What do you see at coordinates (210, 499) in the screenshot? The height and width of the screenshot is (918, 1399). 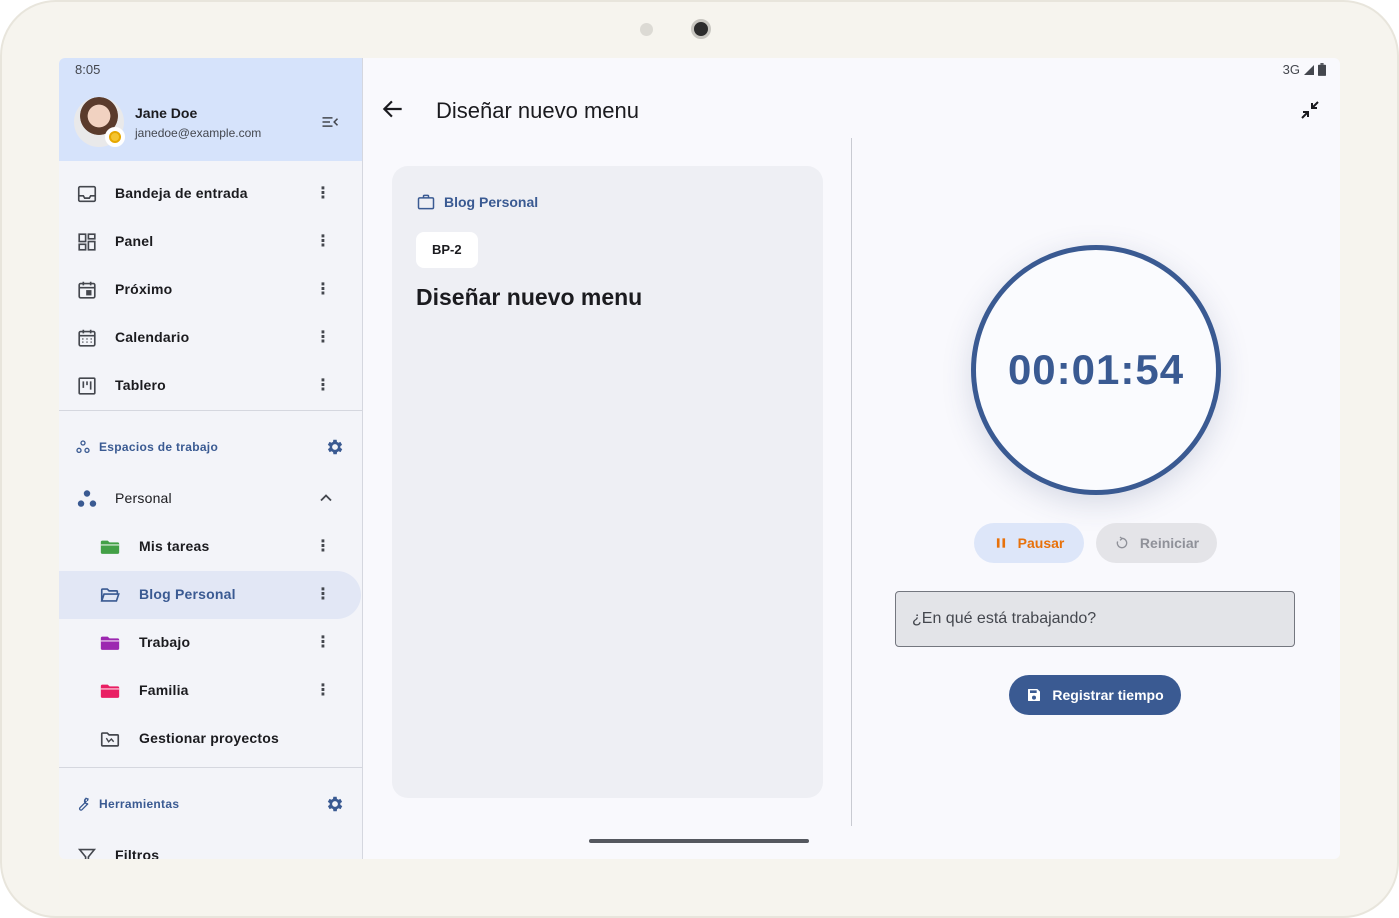 I see `workspace-personal: Personal` at bounding box center [210, 499].